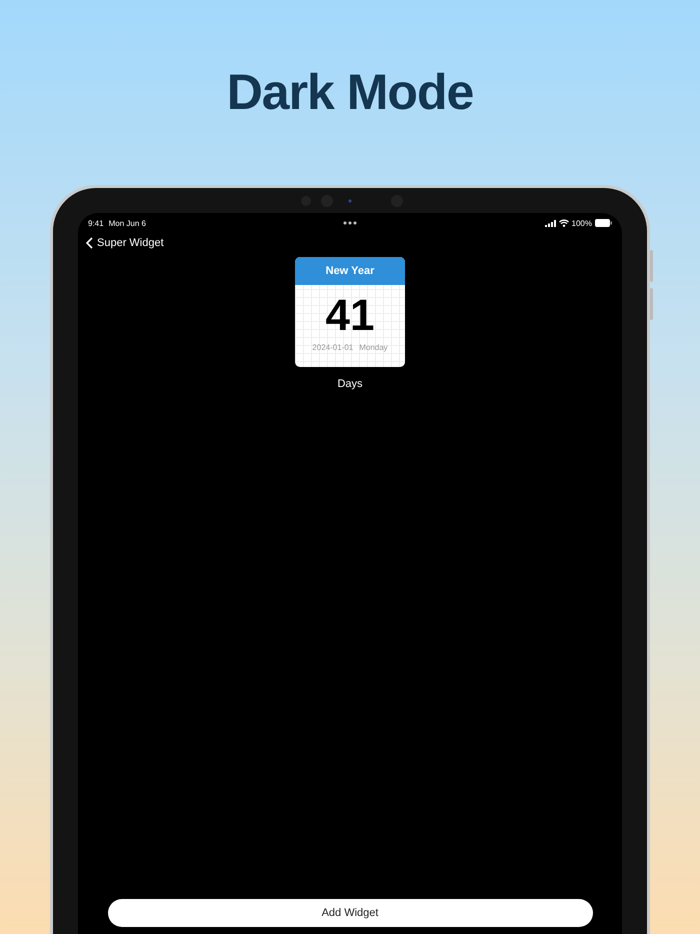 This screenshot has height=934, width=700. Describe the element at coordinates (350, 223) in the screenshot. I see `more-icon` at that location.